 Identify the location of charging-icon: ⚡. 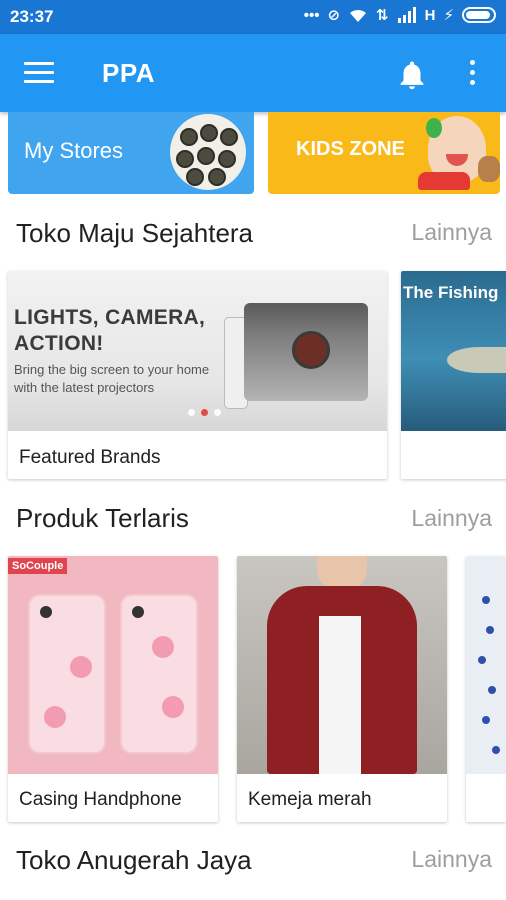
(448, 15).